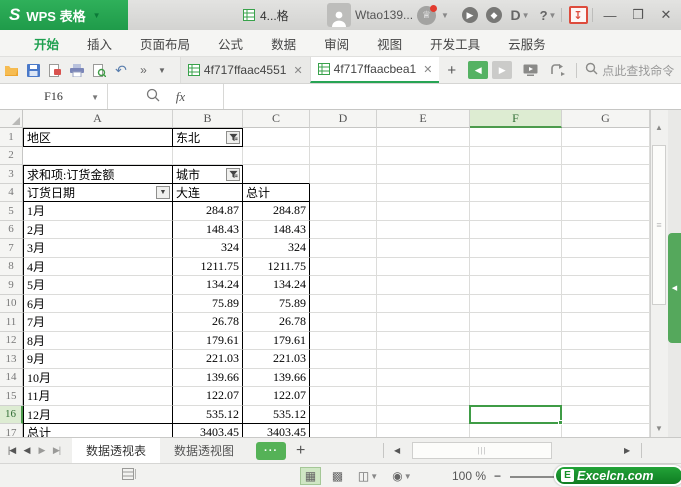  Describe the element at coordinates (666, 15) in the screenshot. I see `close-button: ✕` at that location.